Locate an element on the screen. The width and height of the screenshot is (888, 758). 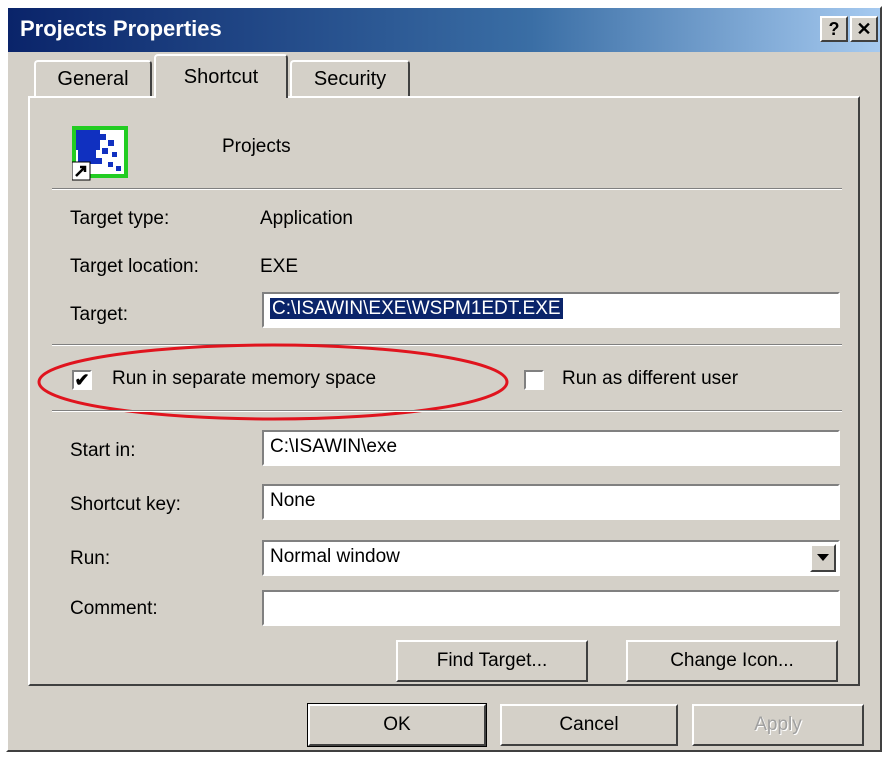
tab-security: Security is located at coordinates (350, 78).